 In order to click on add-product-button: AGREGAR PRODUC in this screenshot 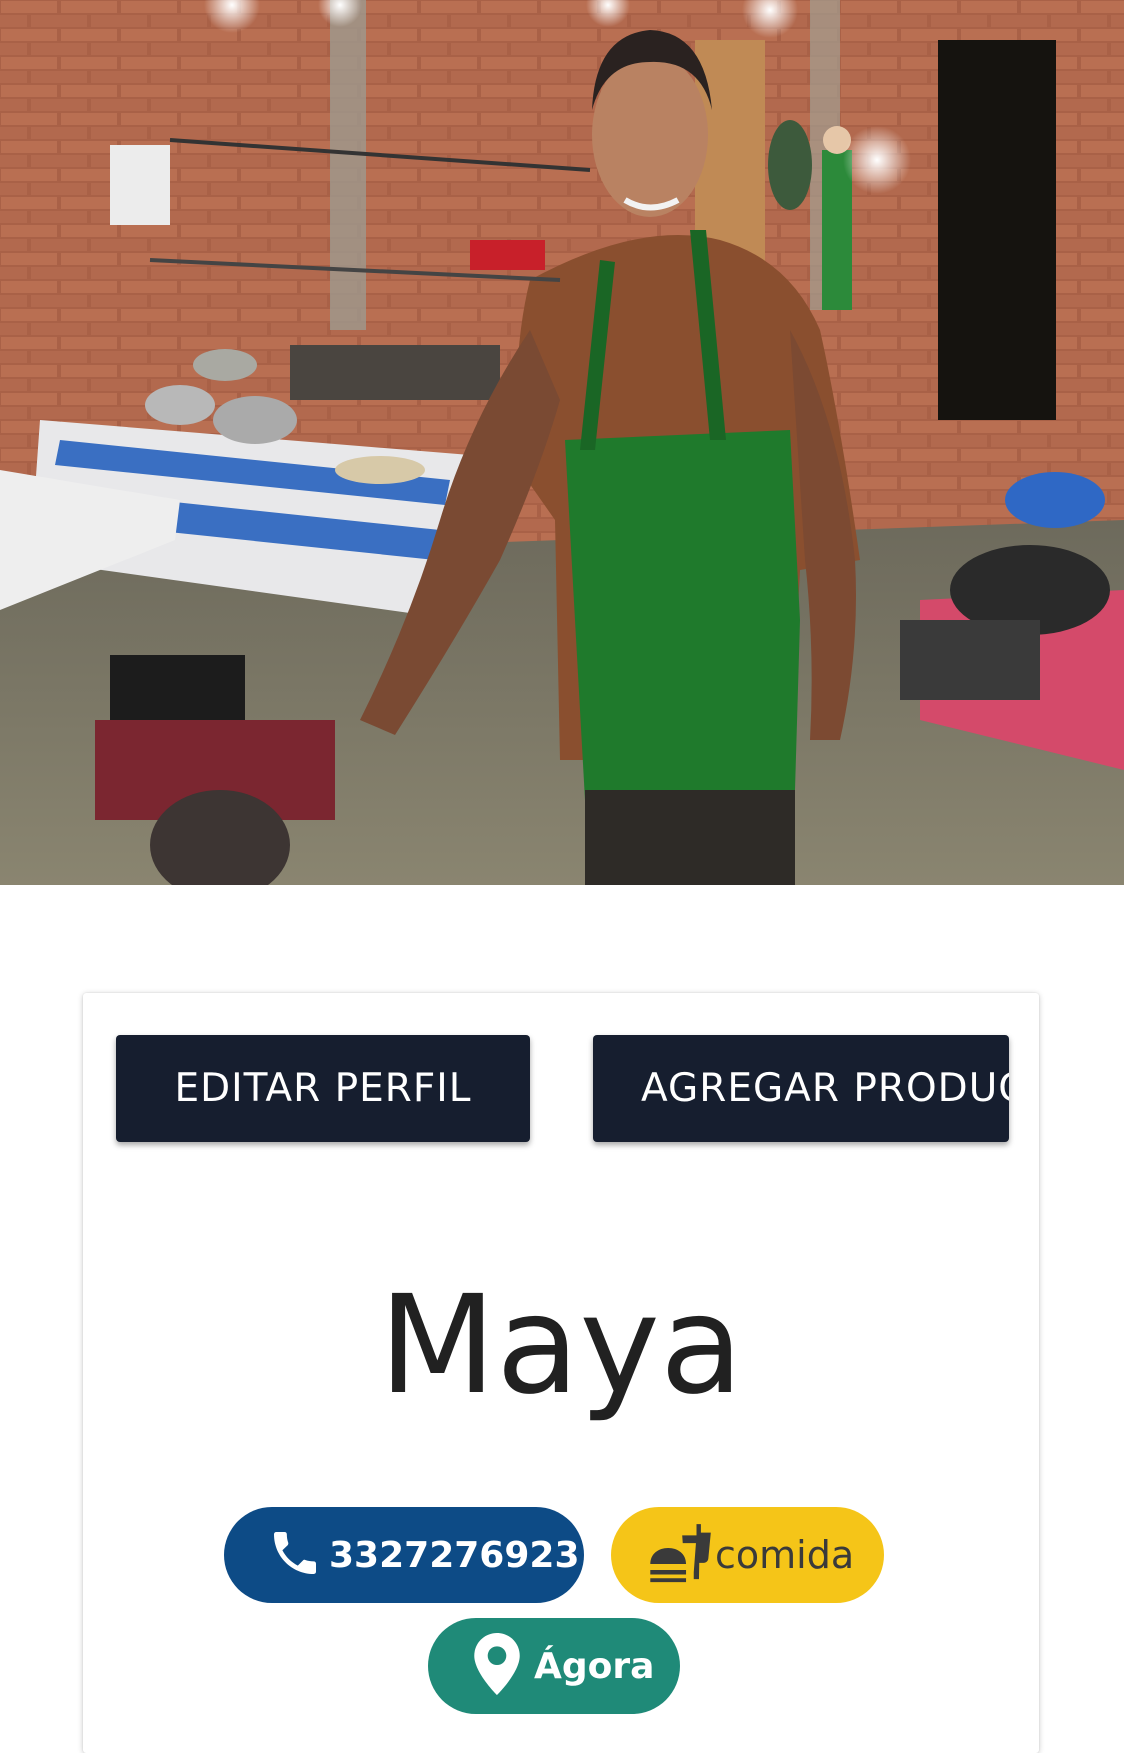, I will do `click(801, 1088)`.